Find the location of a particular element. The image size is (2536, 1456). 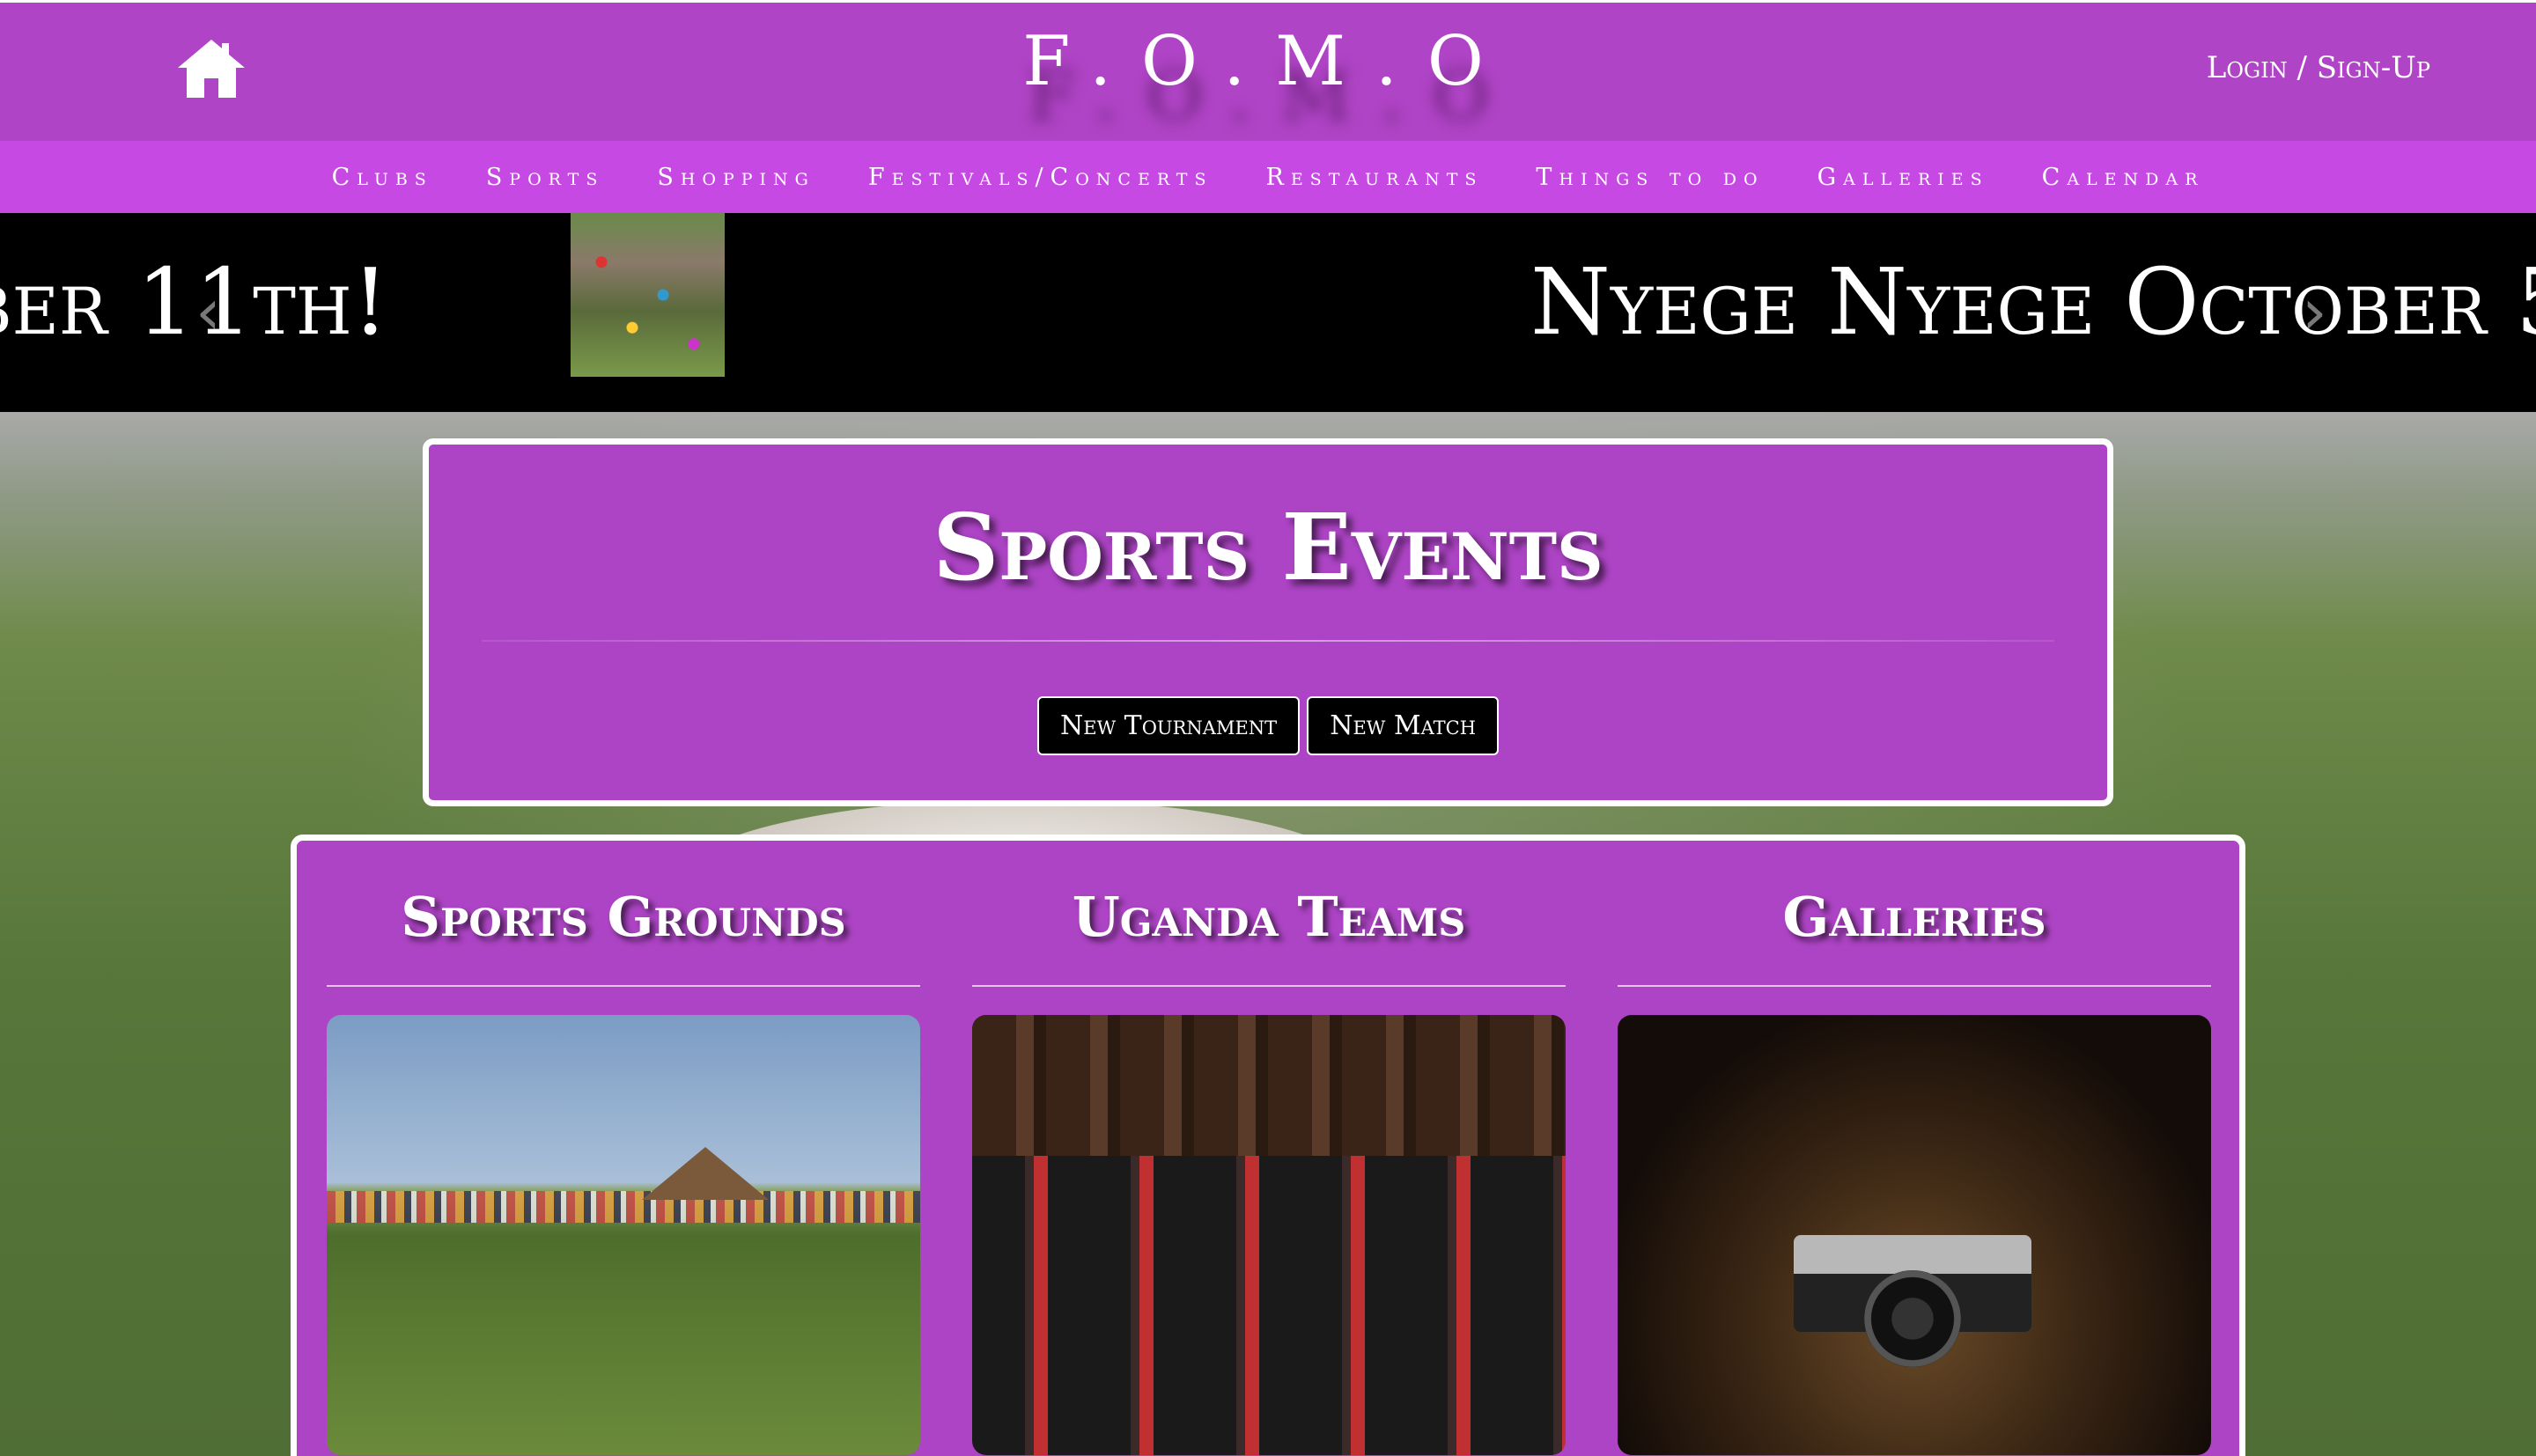

uganda-teams-image is located at coordinates (1269, 1235).